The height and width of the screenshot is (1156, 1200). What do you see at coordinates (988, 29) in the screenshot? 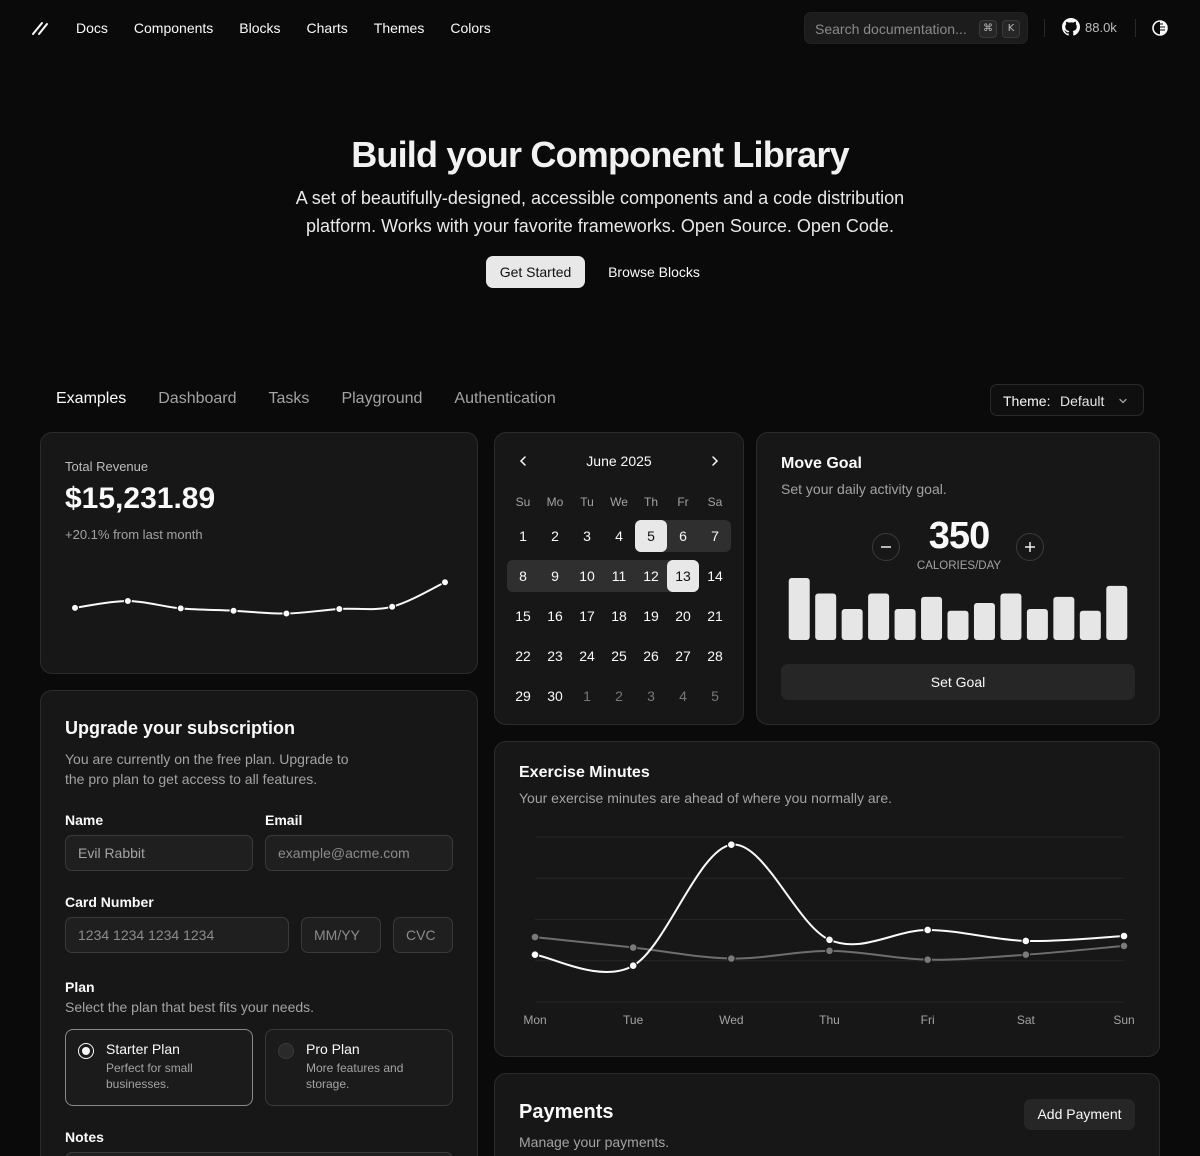
I see `kbd-cmd: ⌘` at bounding box center [988, 29].